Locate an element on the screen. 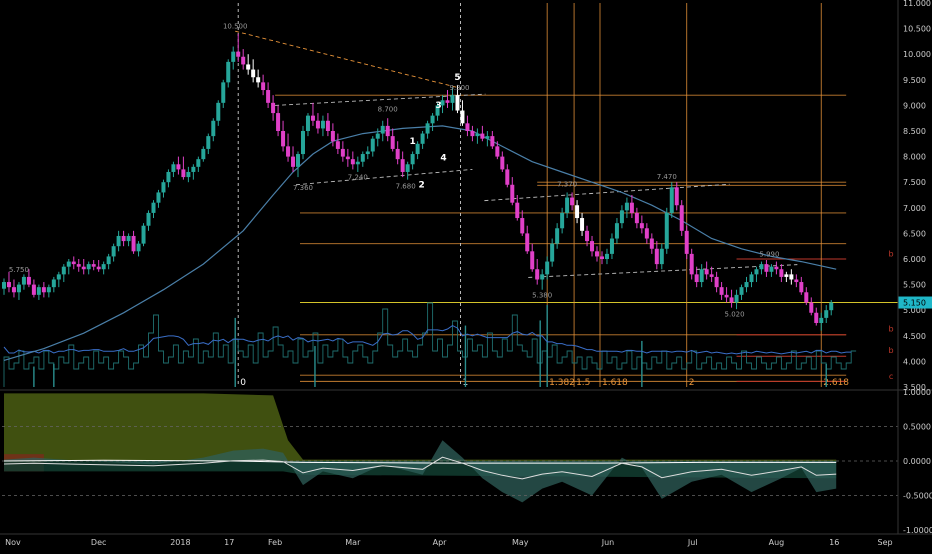 This screenshot has height=554, width=932. level-mark: b is located at coordinates (890, 329).